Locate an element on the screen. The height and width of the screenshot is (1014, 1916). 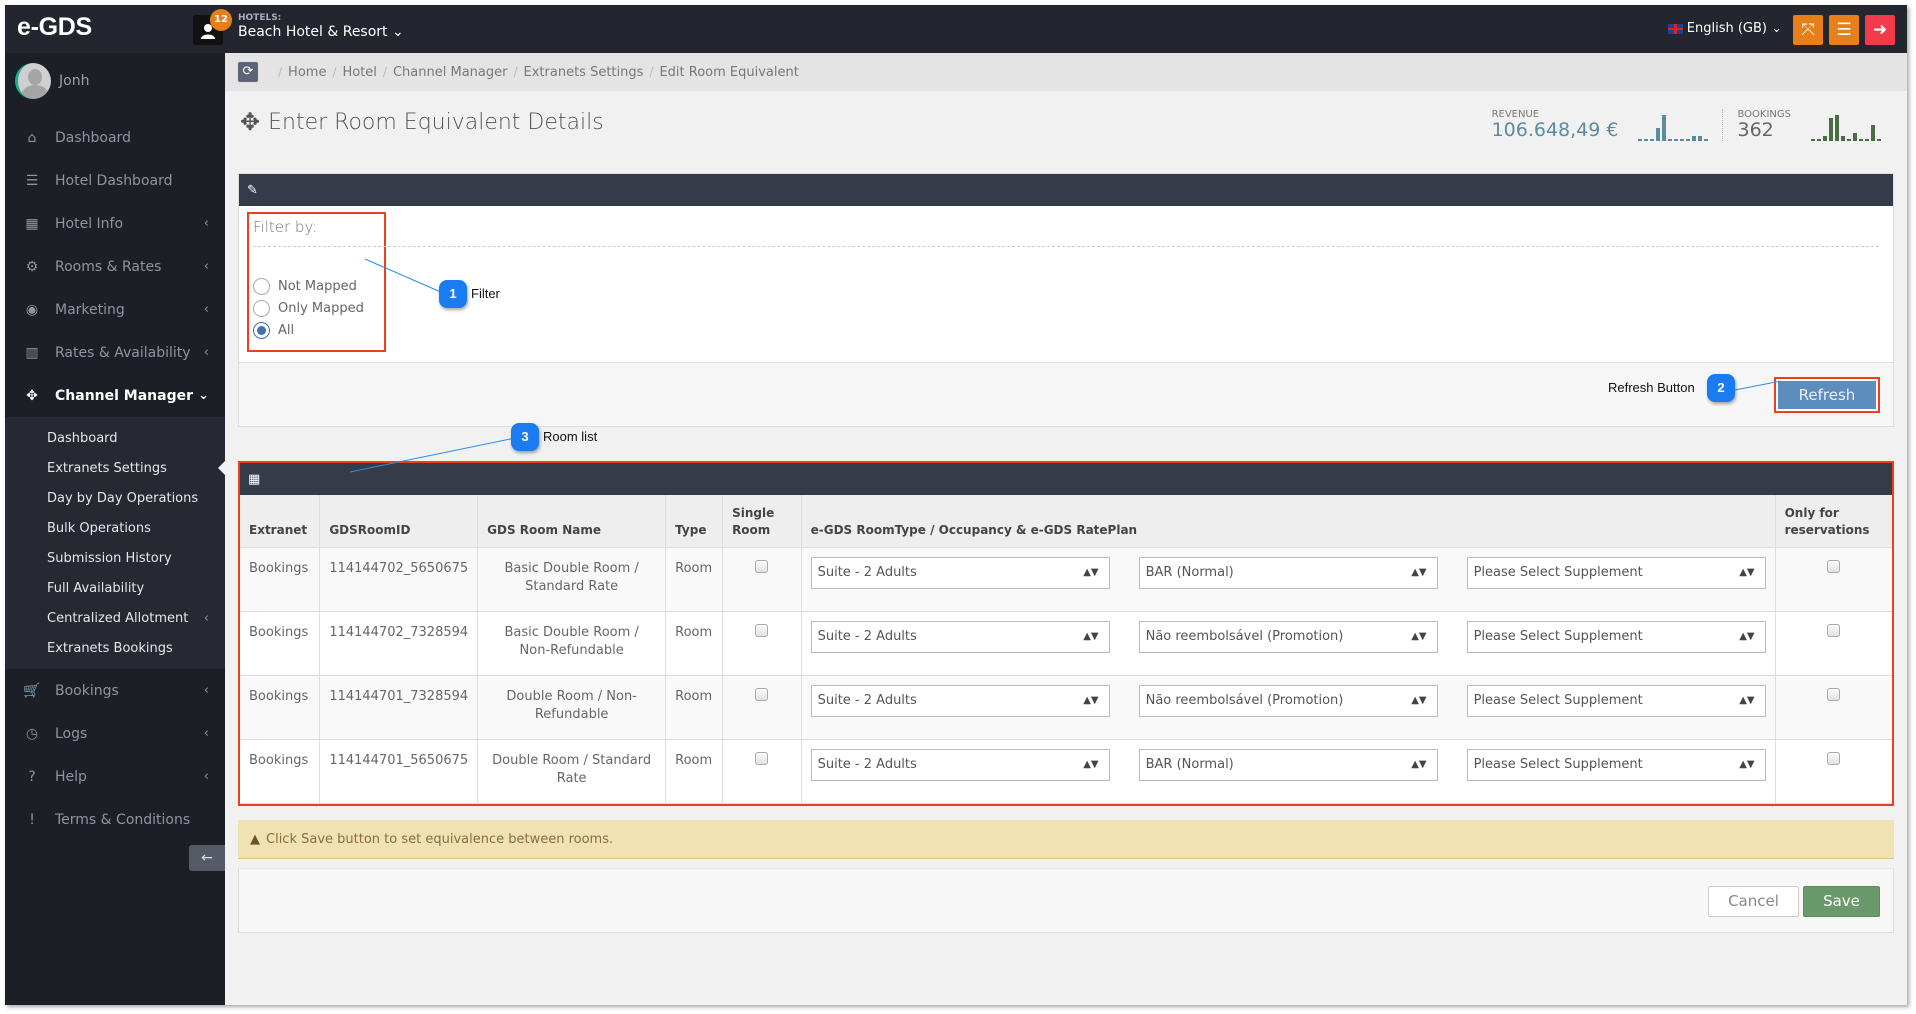
language-selector: English (GB) ⌄ is located at coordinates (1724, 28).